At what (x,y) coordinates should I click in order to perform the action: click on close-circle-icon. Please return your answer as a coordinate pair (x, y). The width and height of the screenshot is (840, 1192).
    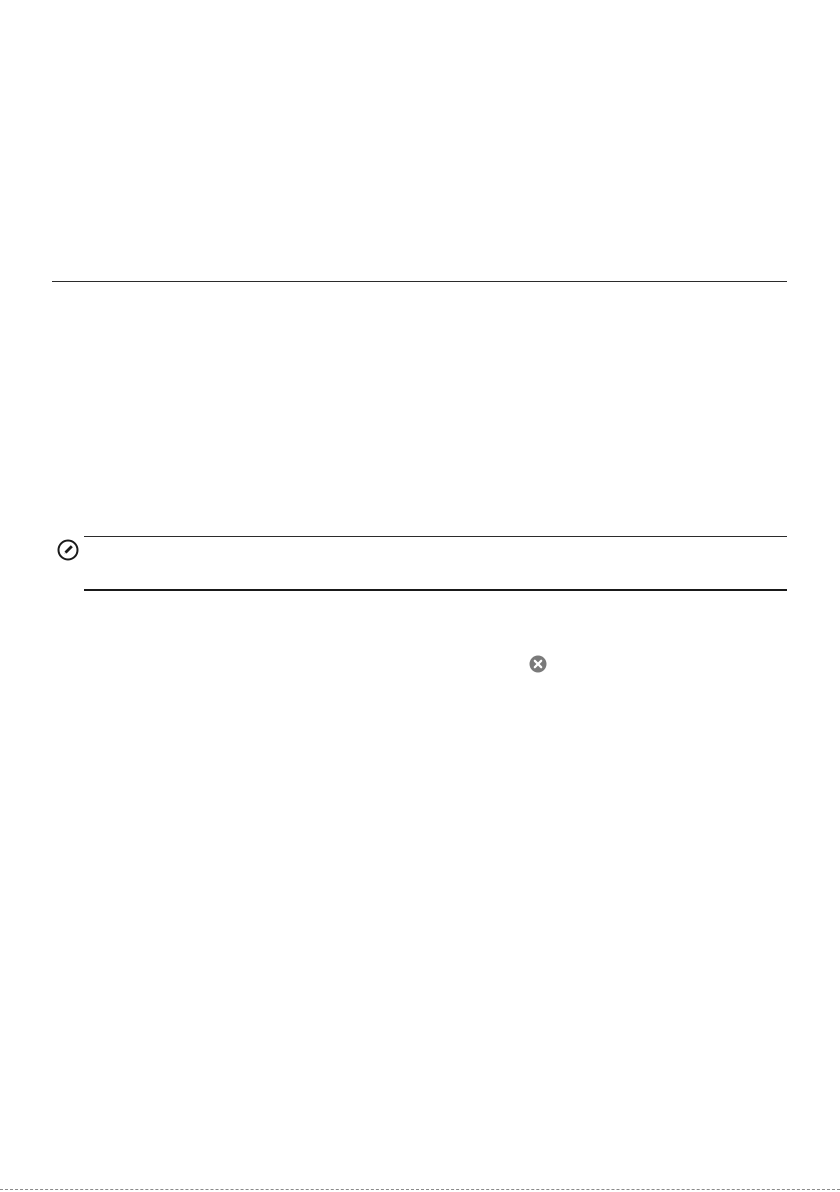
    Looking at the image, I should click on (538, 664).